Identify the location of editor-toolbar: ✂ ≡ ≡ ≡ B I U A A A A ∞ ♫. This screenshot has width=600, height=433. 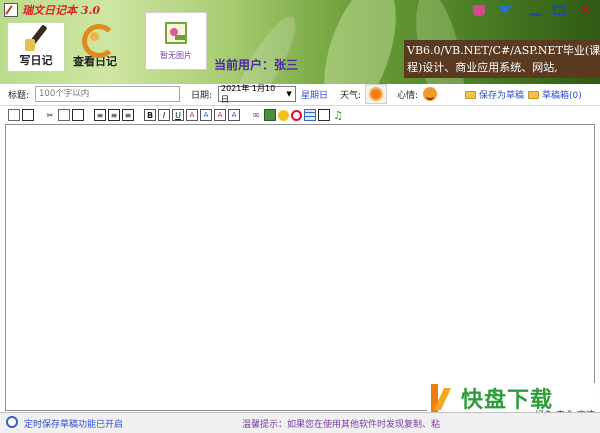
(300, 115).